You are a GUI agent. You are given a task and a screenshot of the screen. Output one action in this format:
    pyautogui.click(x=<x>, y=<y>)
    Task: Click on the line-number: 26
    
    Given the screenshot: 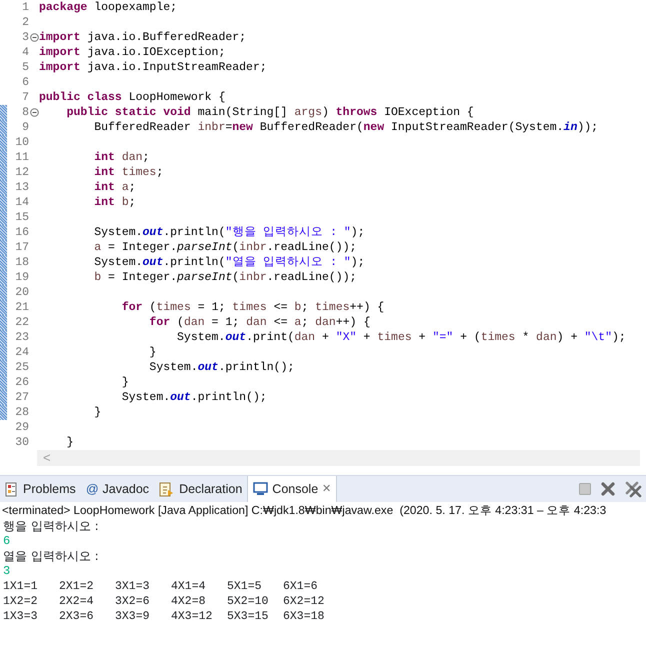 What is the action you would take?
    pyautogui.click(x=21, y=382)
    